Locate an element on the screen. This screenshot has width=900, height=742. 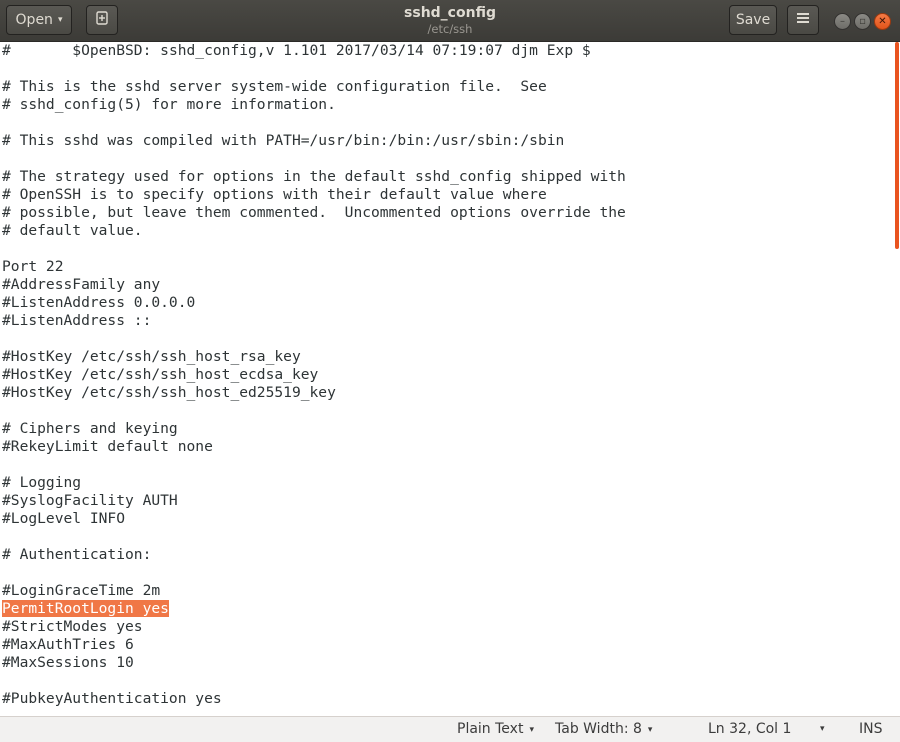
line-text: # Authentication: is located at coordinates (77, 554).